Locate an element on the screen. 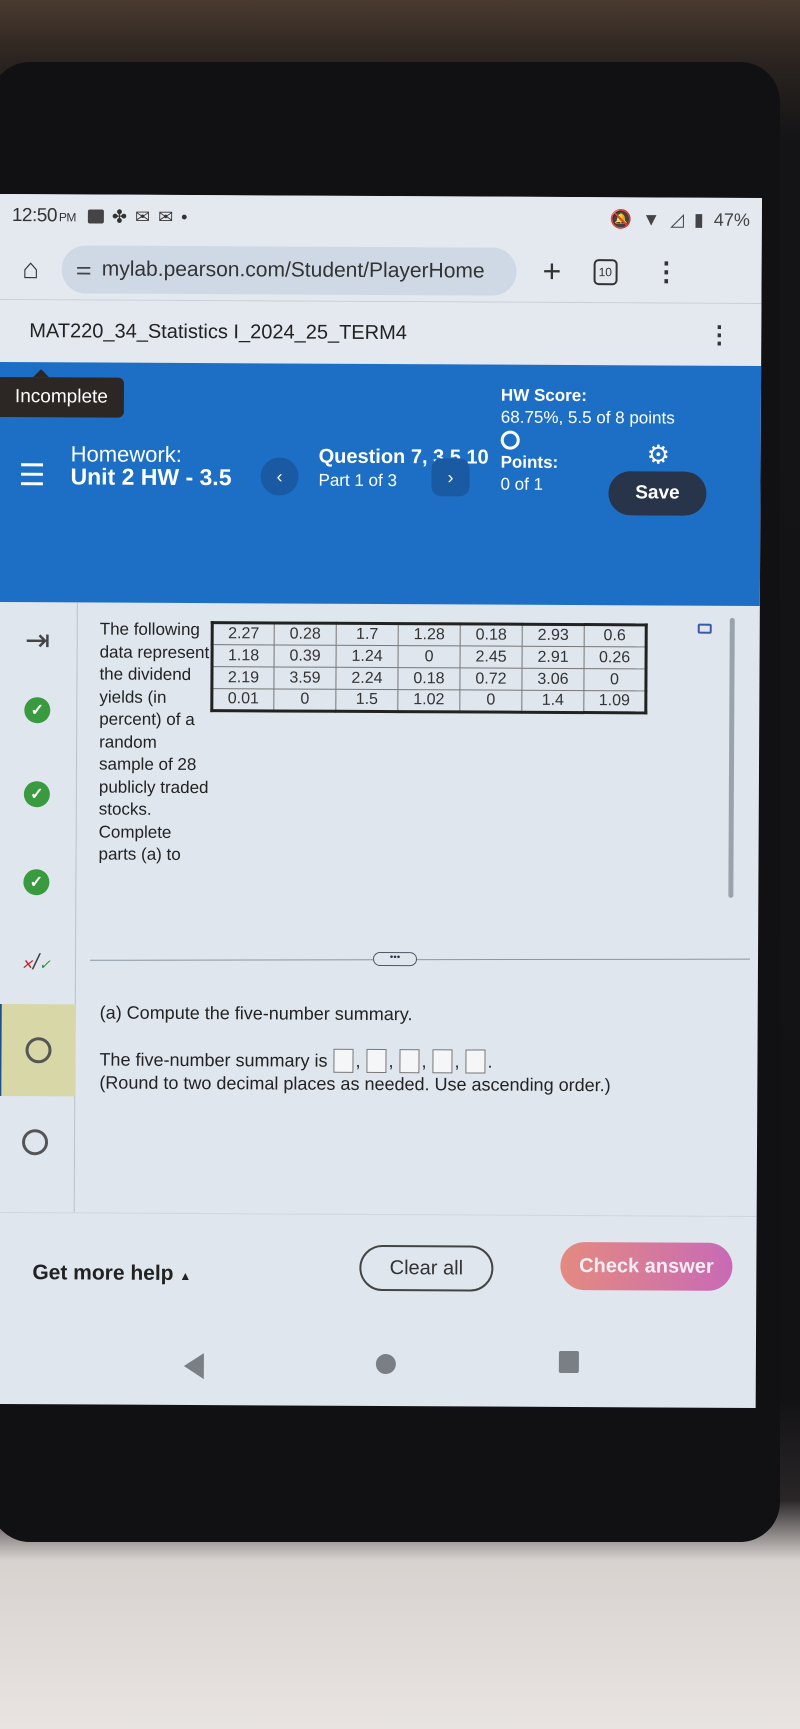  save-button: Save is located at coordinates (657, 493).